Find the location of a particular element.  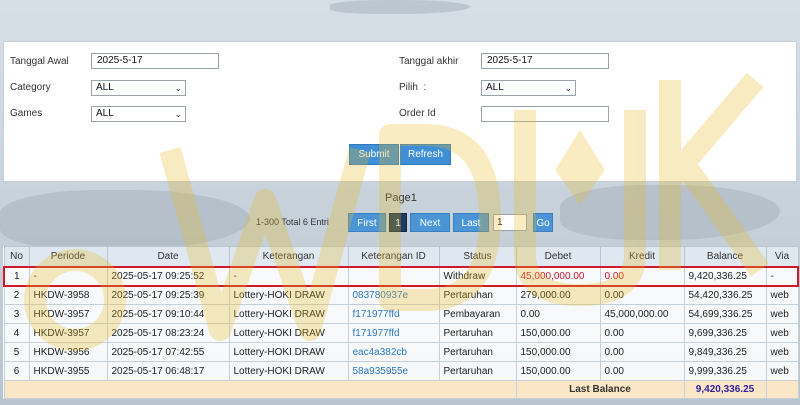

row-date: 2025-05-17 08:23:24 is located at coordinates (168, 333).